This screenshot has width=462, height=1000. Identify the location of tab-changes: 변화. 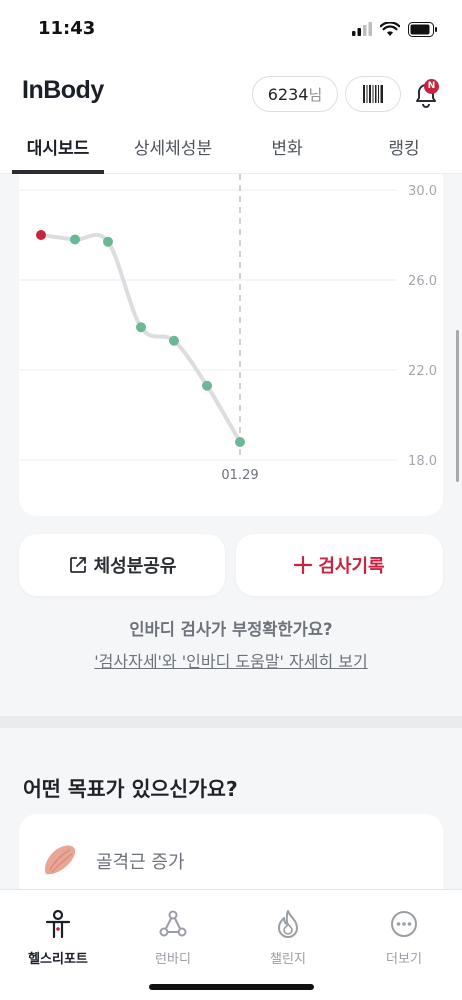
(287, 154).